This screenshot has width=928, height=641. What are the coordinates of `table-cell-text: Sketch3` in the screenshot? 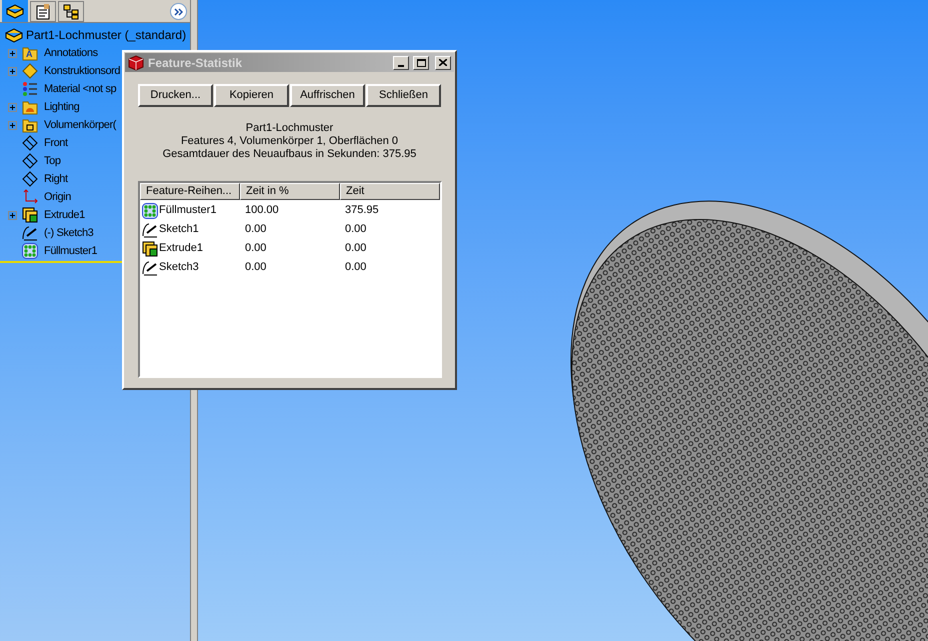 It's located at (179, 268).